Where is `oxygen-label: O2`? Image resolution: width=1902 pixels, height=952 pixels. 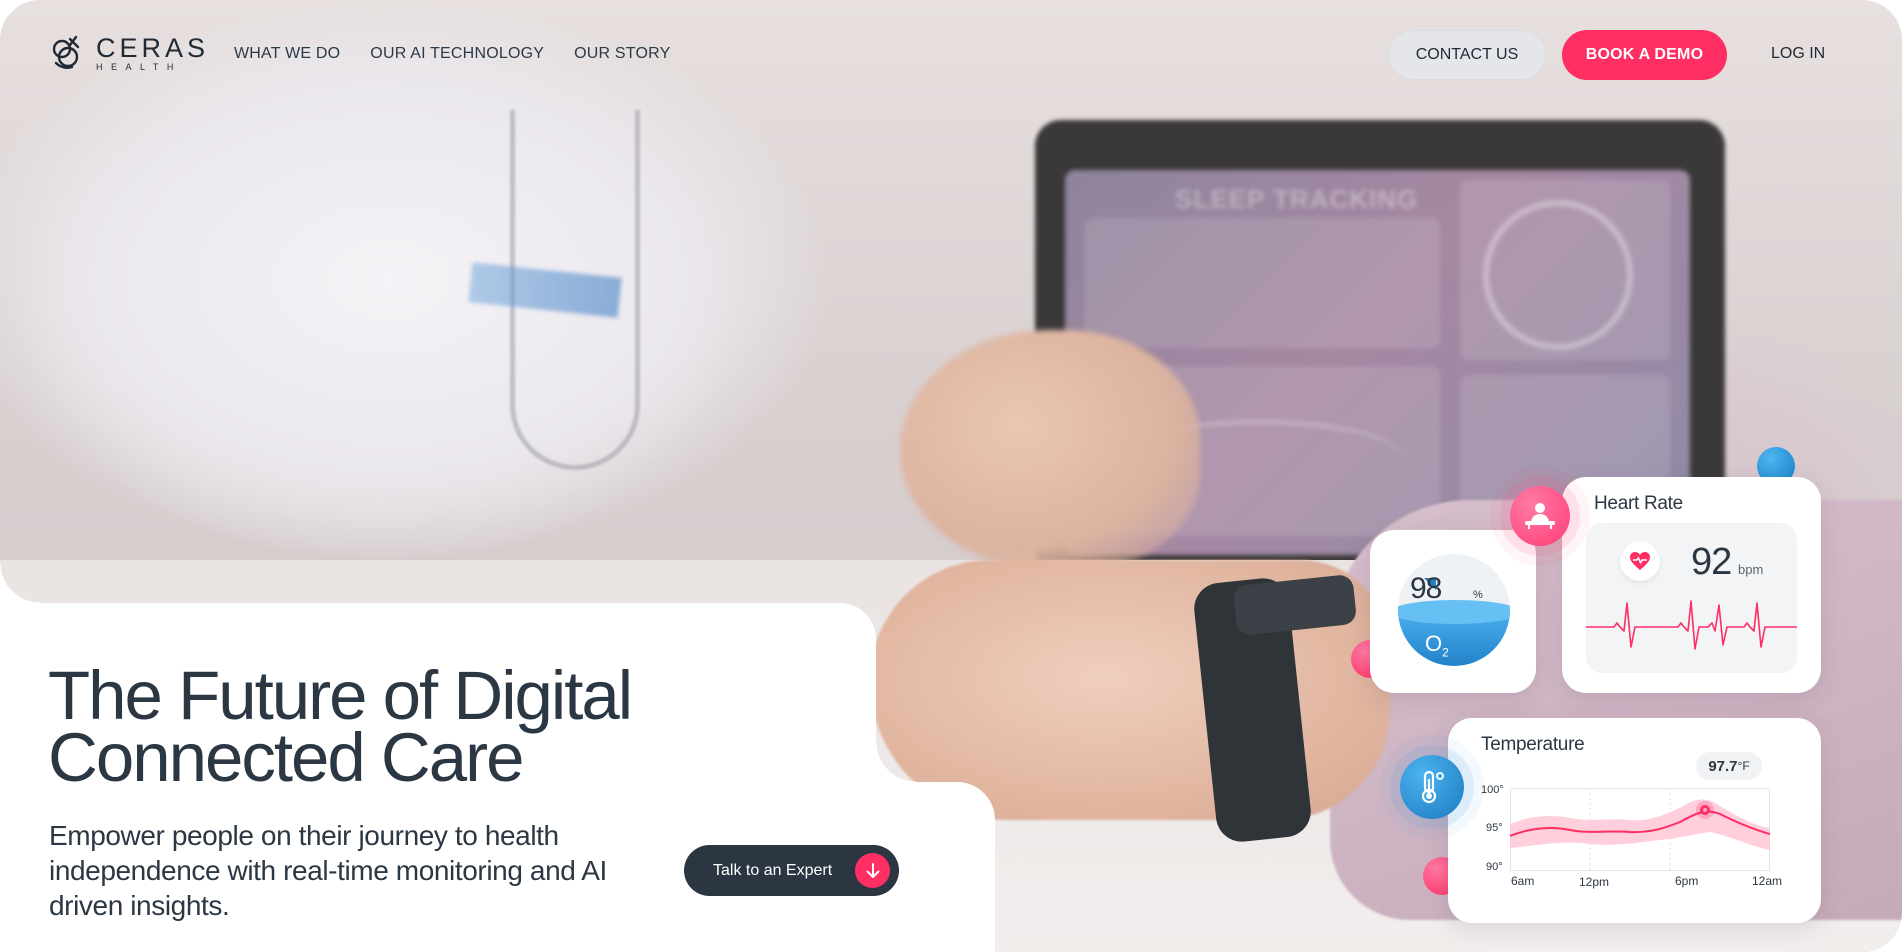 oxygen-label: O2 is located at coordinates (1437, 645).